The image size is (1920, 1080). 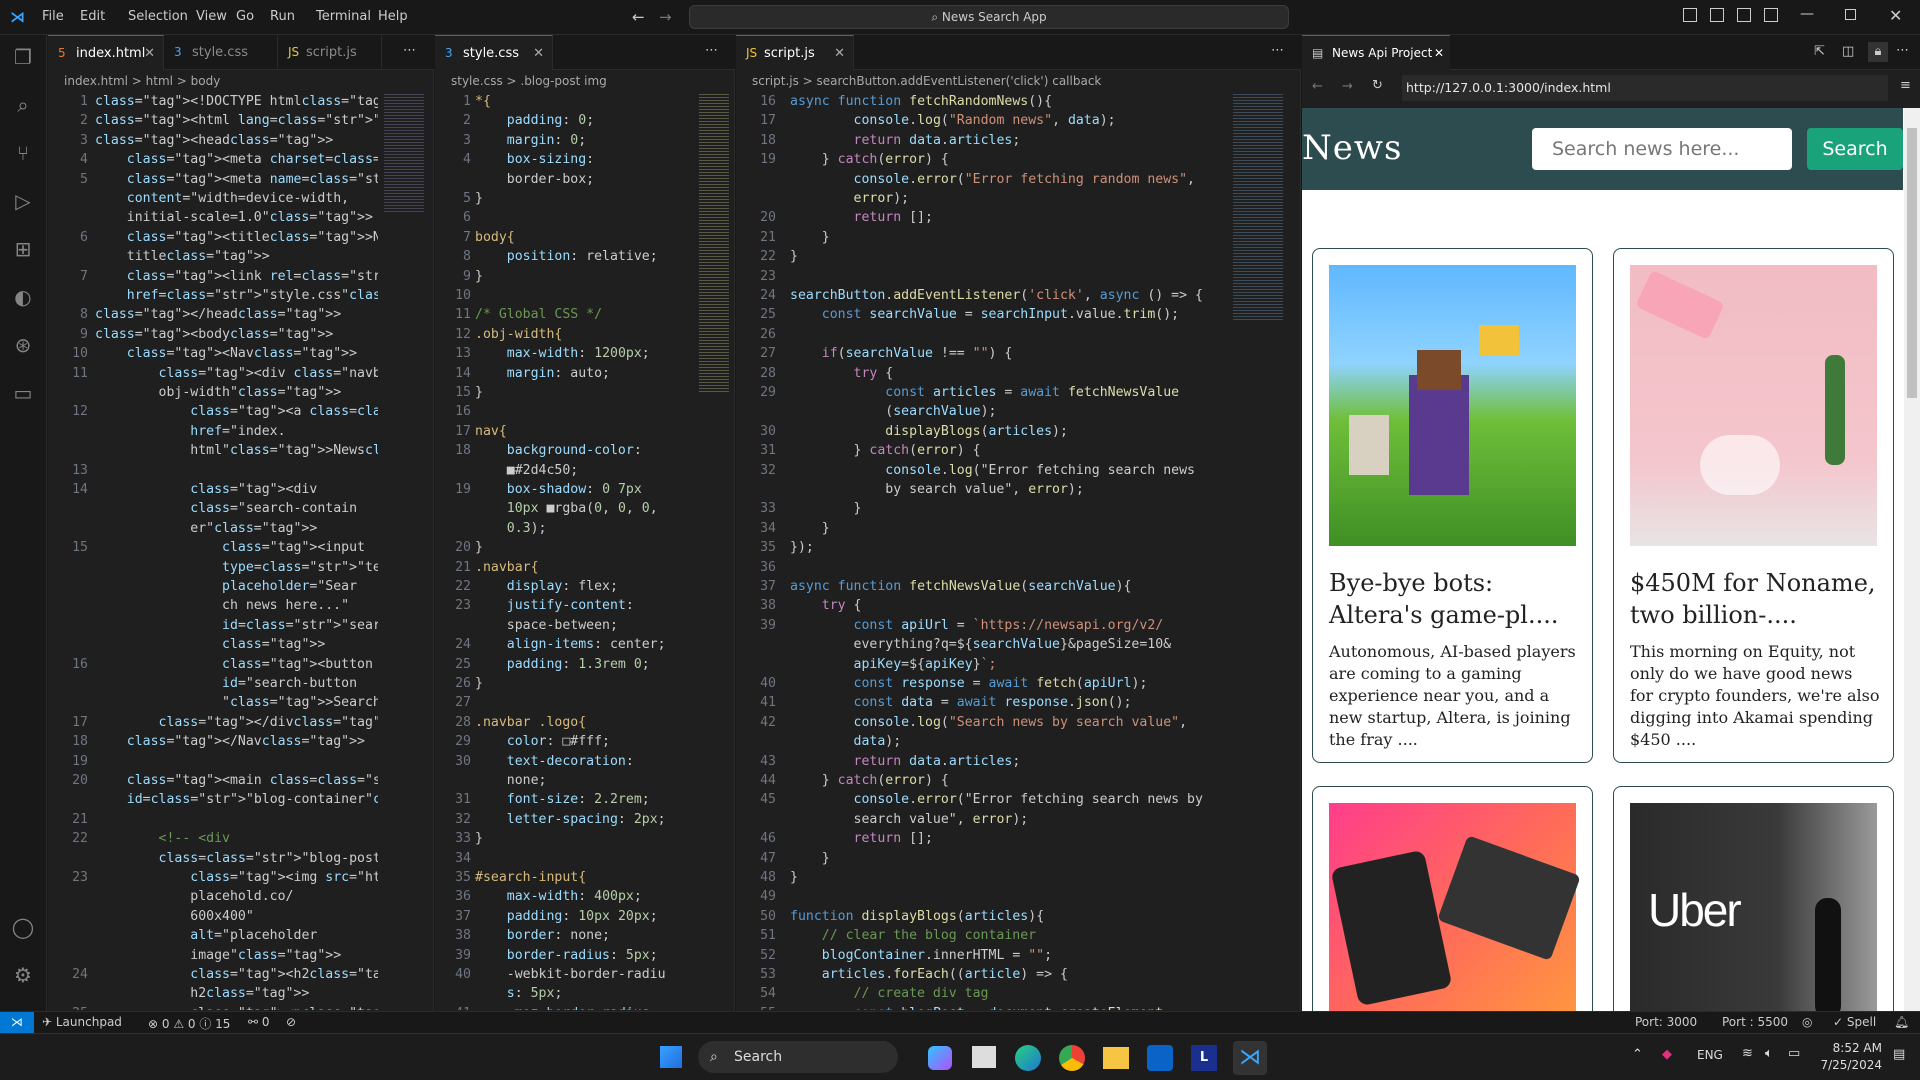 What do you see at coordinates (282, 16) in the screenshot?
I see `menu-run: Run` at bounding box center [282, 16].